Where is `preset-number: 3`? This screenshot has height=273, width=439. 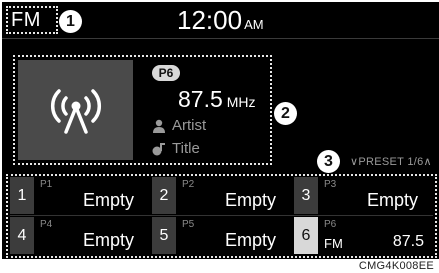 preset-number: 3 is located at coordinates (306, 195).